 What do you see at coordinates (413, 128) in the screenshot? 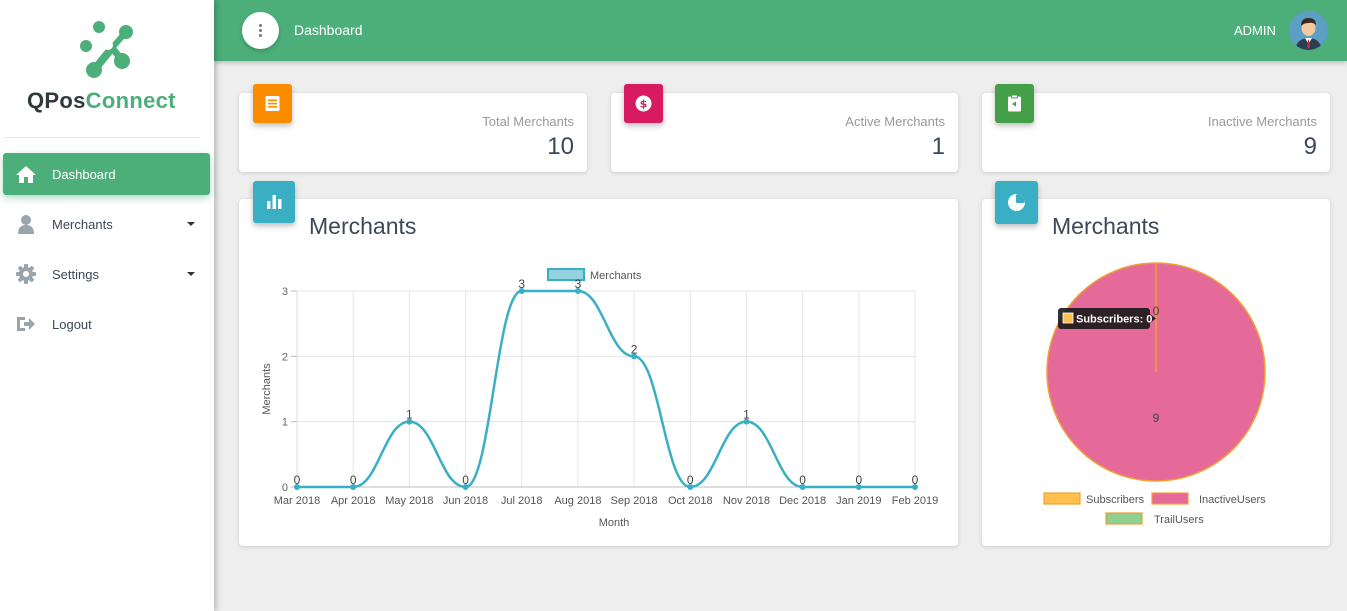
I see `stat-card-total-merchants: Total Merchants 10` at bounding box center [413, 128].